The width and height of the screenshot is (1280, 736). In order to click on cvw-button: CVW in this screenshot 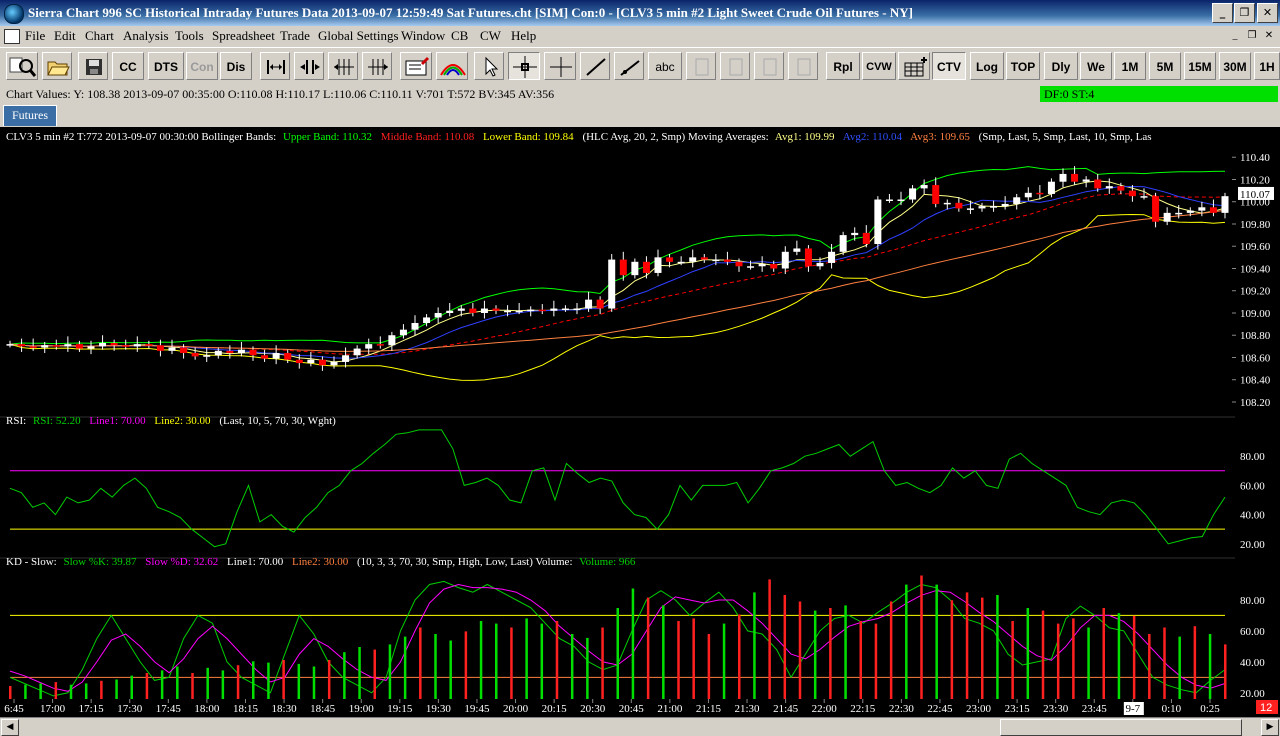, I will do `click(879, 66)`.